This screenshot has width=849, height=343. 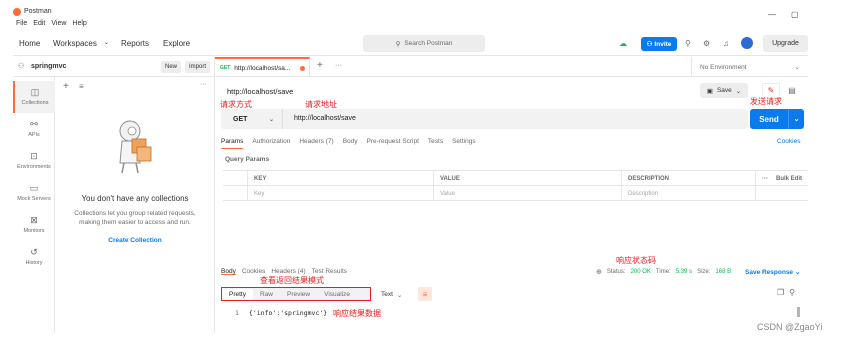 What do you see at coordinates (176, 43) in the screenshot?
I see `nav-explore: Explore` at bounding box center [176, 43].